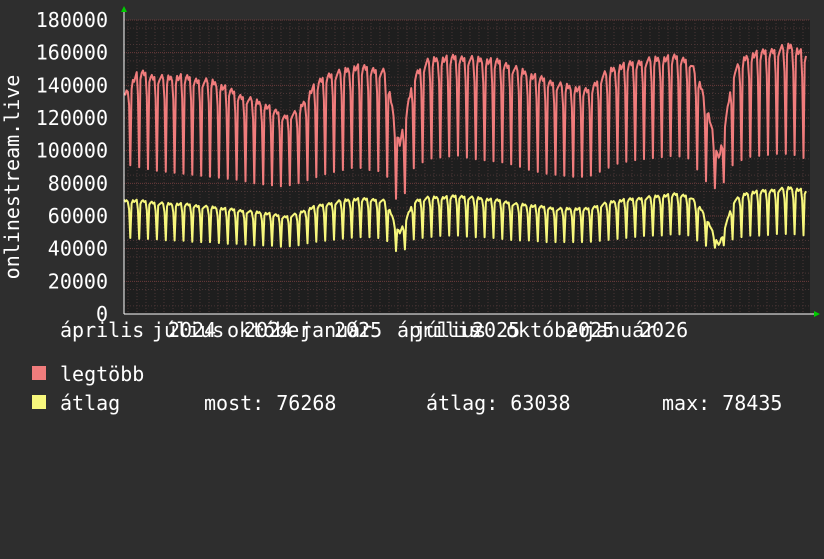 The height and width of the screenshot is (559, 824). Describe the element at coordinates (78, 249) in the screenshot. I see `y-tick-label: 40000` at that location.